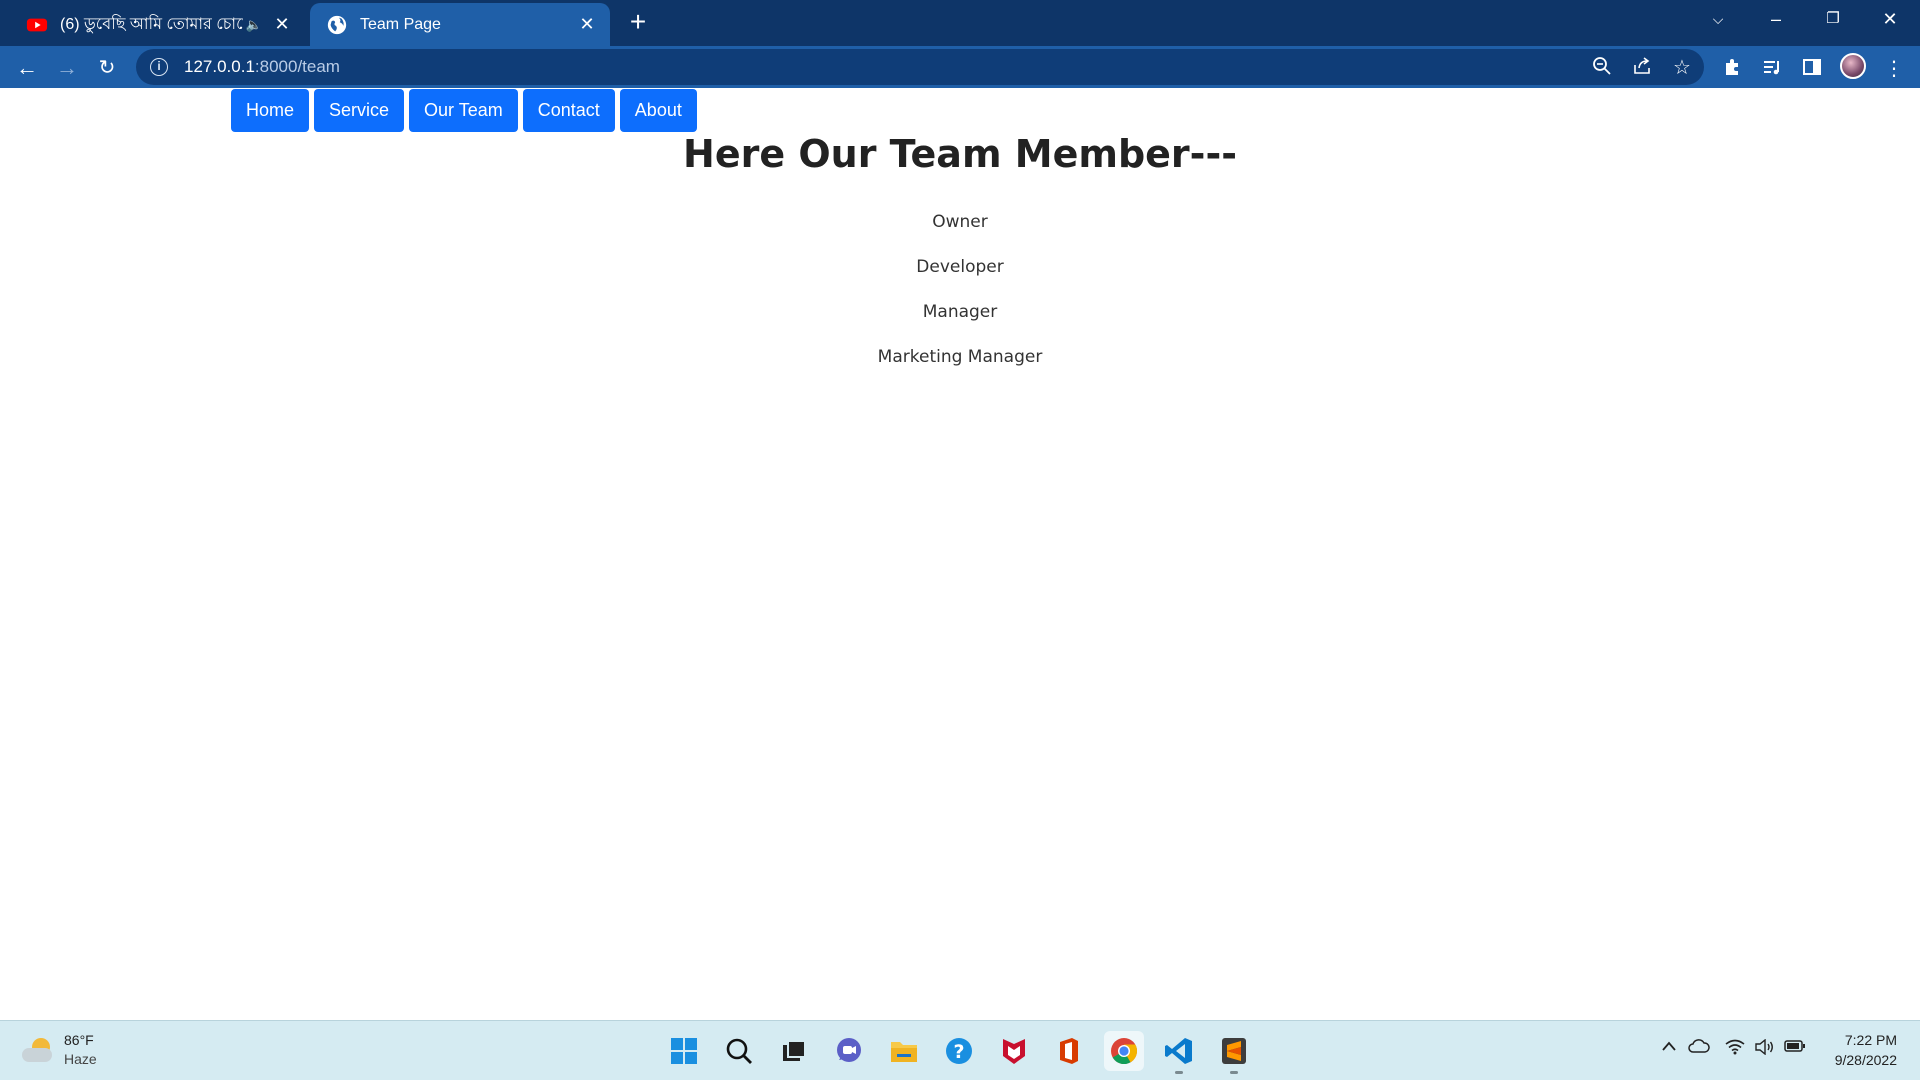  What do you see at coordinates (79, 1040) in the screenshot?
I see `weather-temperature: 86°F` at bounding box center [79, 1040].